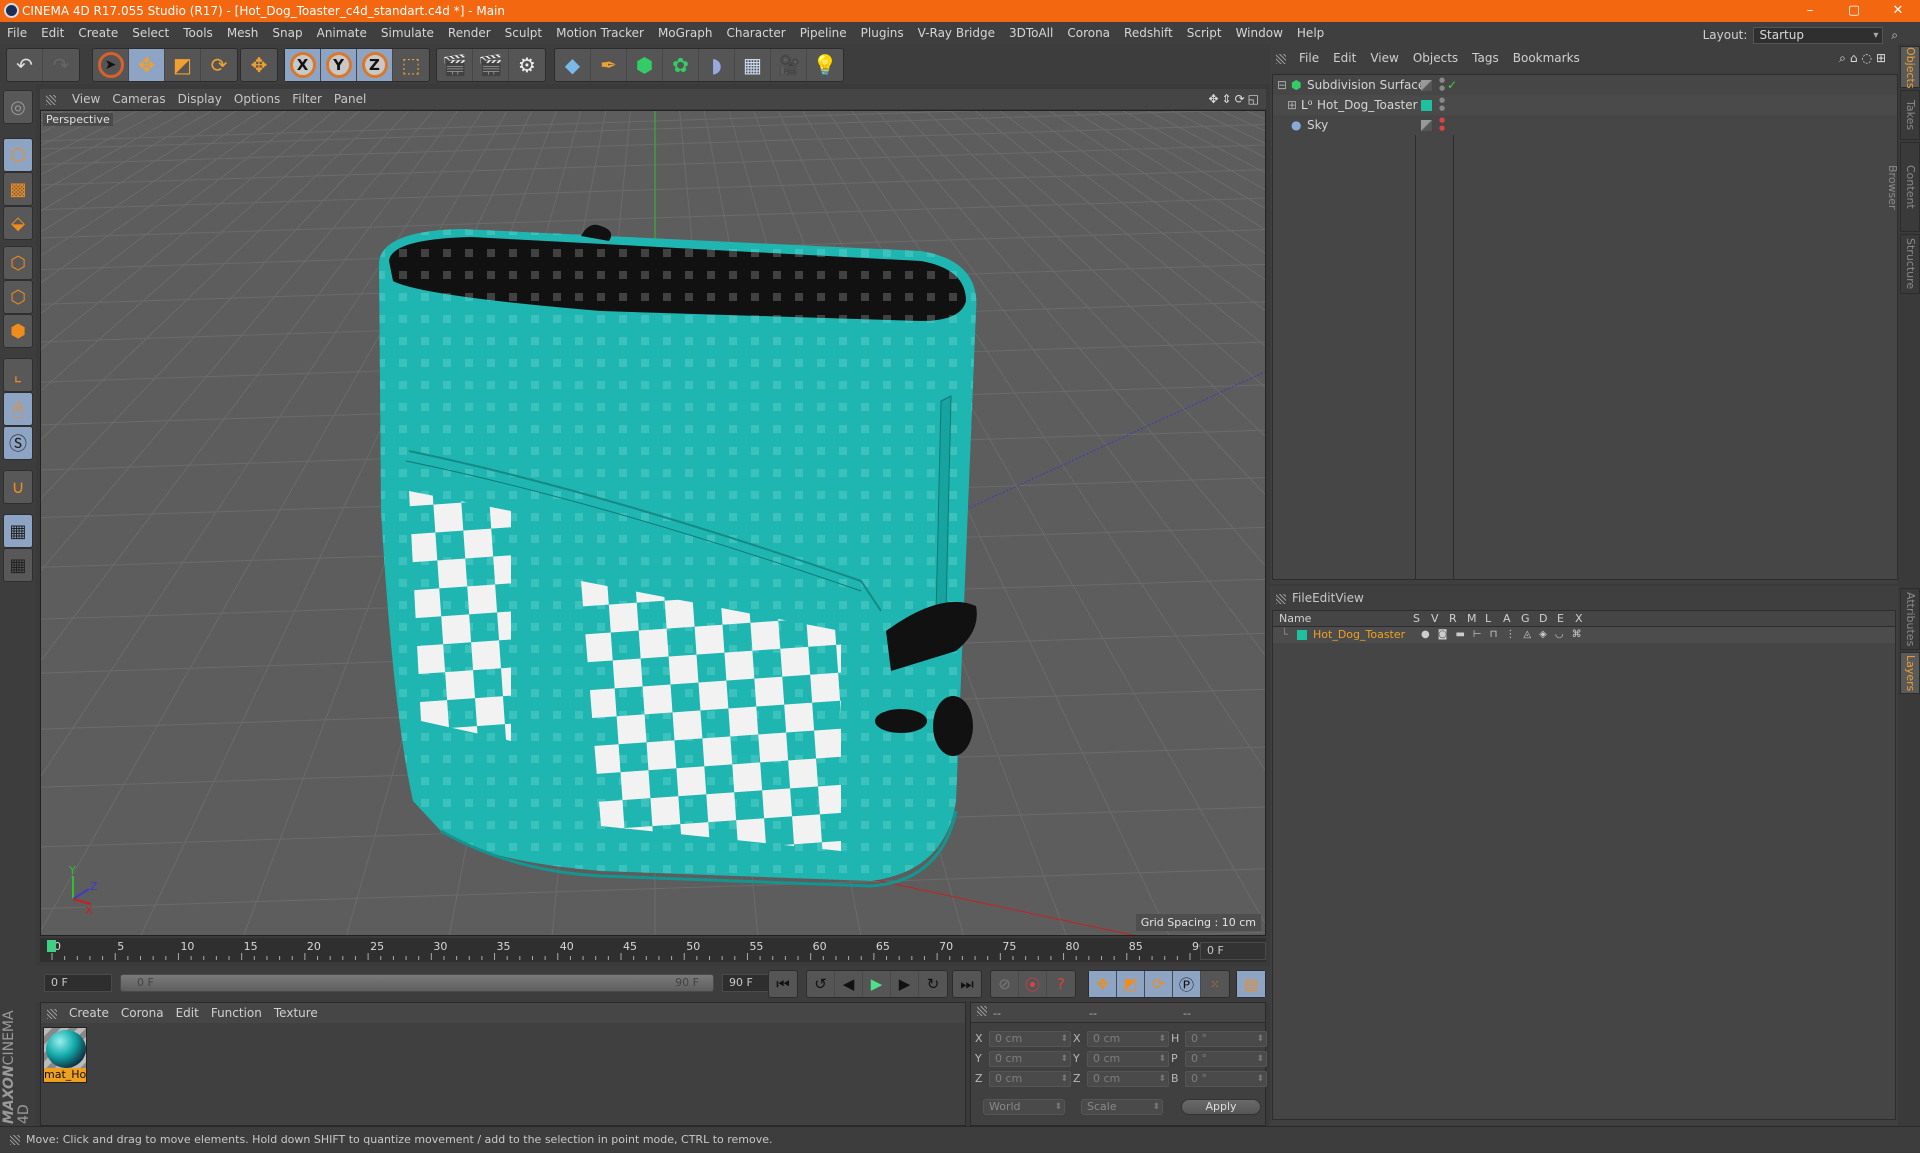  I want to click on viewport-menu-cameras: Cameras, so click(138, 99).